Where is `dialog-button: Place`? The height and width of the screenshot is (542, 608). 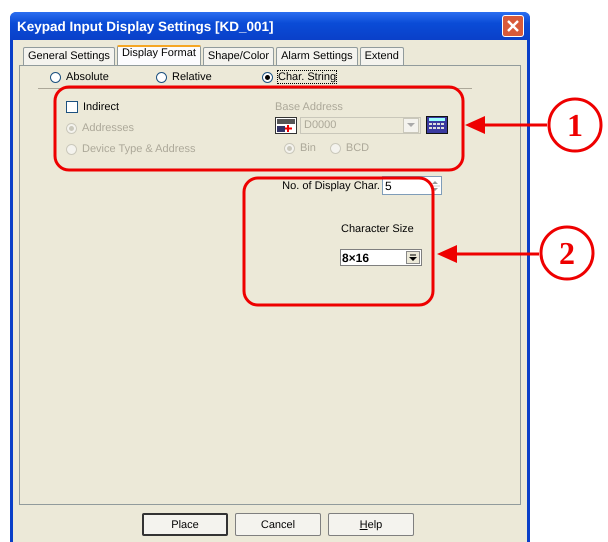
dialog-button: Place is located at coordinates (185, 524).